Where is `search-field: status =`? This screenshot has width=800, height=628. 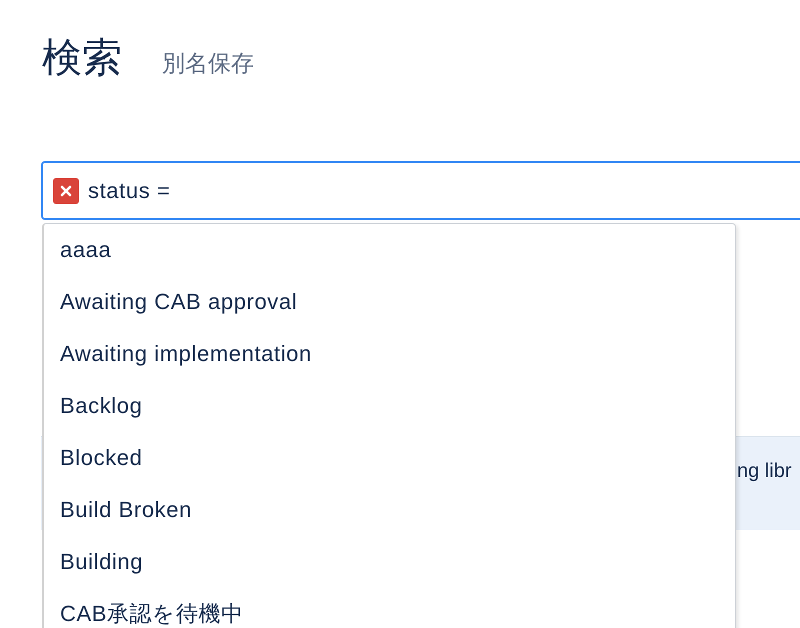
search-field: status = is located at coordinates (420, 190).